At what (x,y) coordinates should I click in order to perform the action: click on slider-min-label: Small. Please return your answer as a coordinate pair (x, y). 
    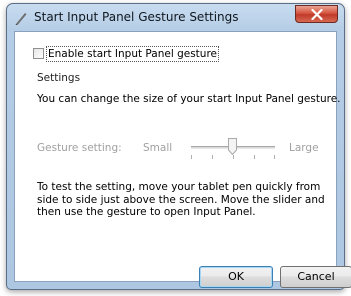
    Looking at the image, I should click on (158, 148).